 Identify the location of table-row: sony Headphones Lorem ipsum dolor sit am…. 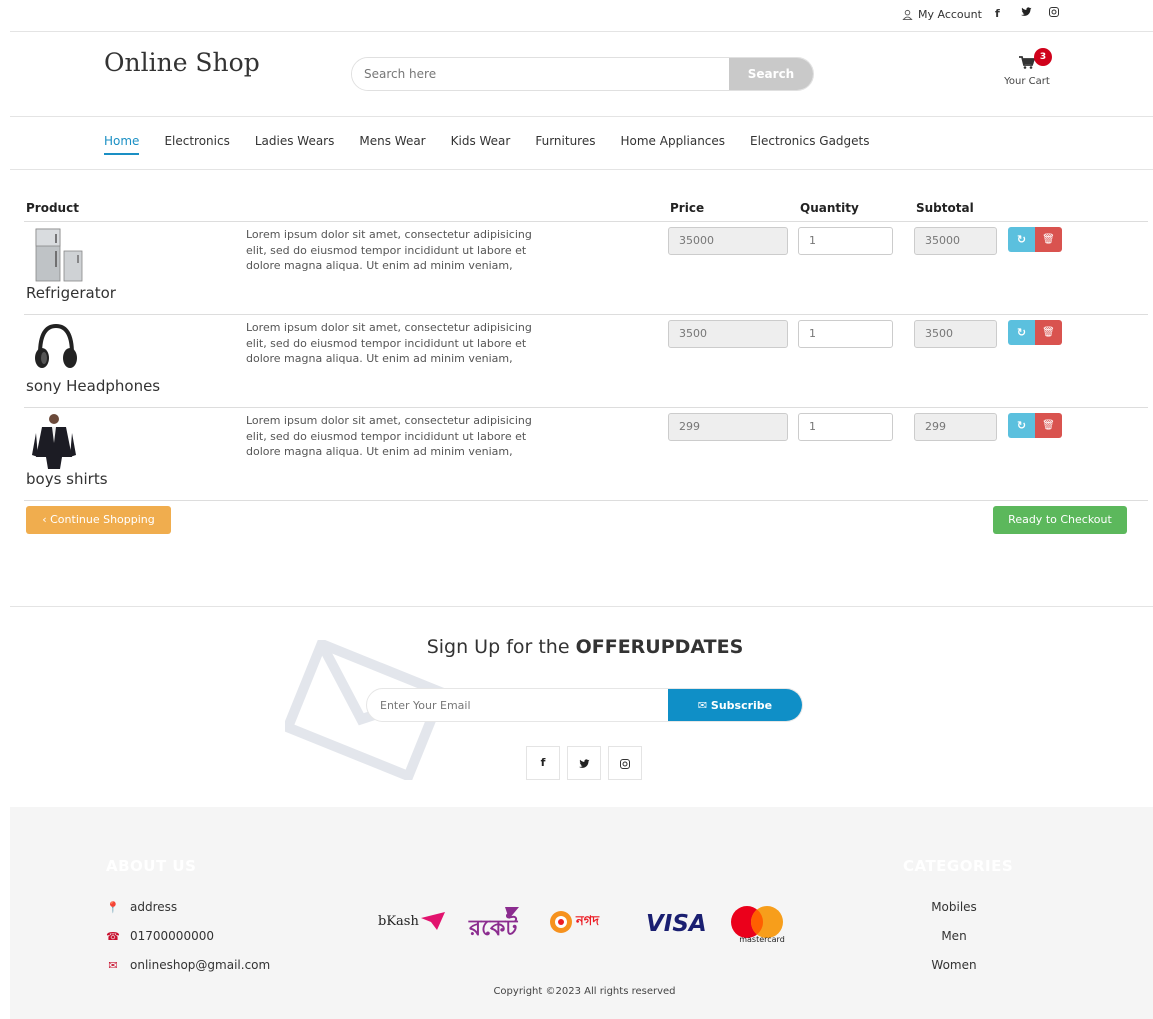
(586, 361).